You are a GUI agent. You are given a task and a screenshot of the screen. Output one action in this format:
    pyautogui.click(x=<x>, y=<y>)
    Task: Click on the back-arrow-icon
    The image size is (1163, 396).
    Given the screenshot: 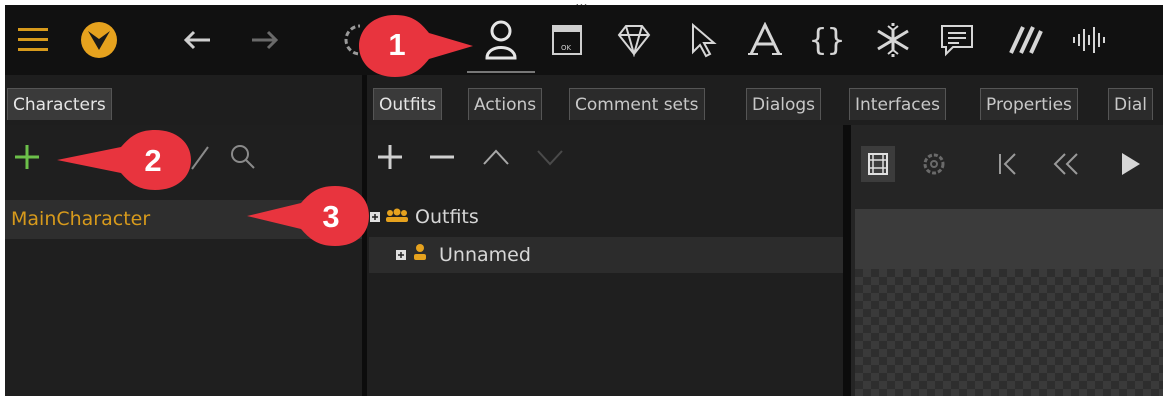 What is the action you would take?
    pyautogui.click(x=197, y=40)
    